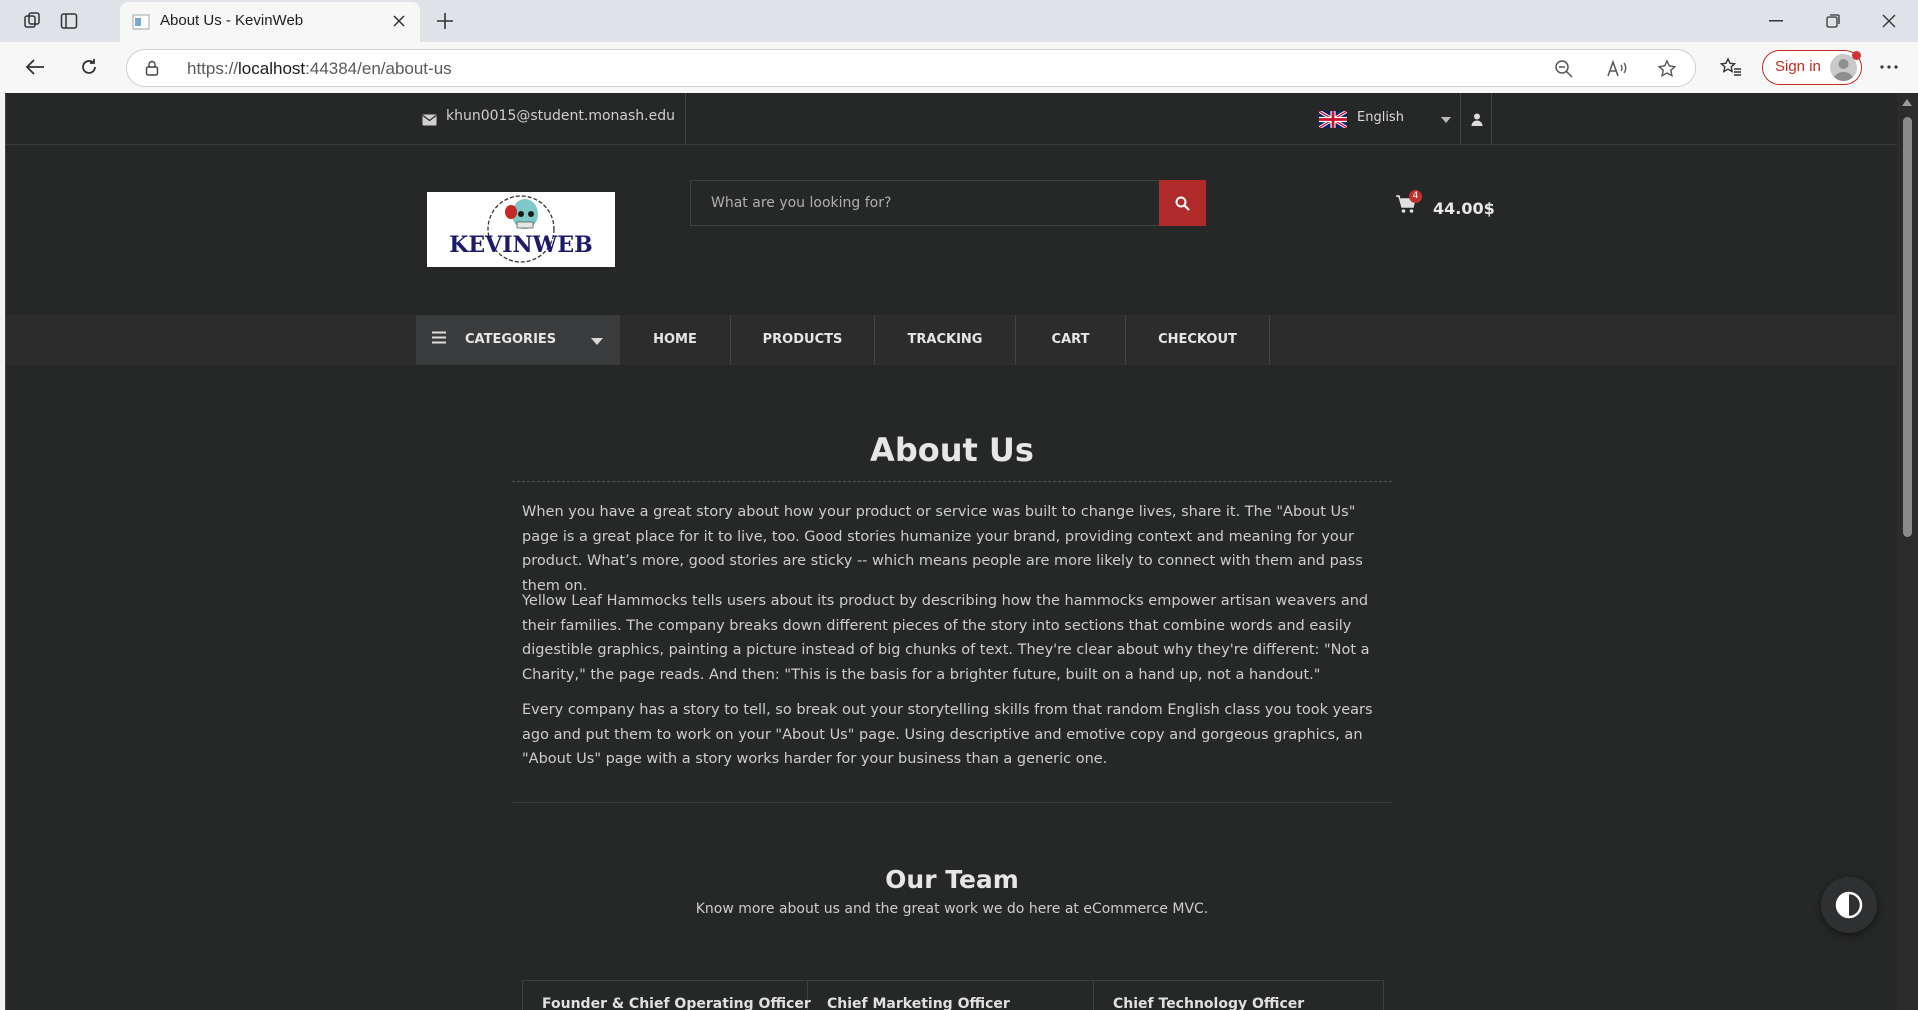 The height and width of the screenshot is (1010, 1918). I want to click on search-input, so click(928, 203).